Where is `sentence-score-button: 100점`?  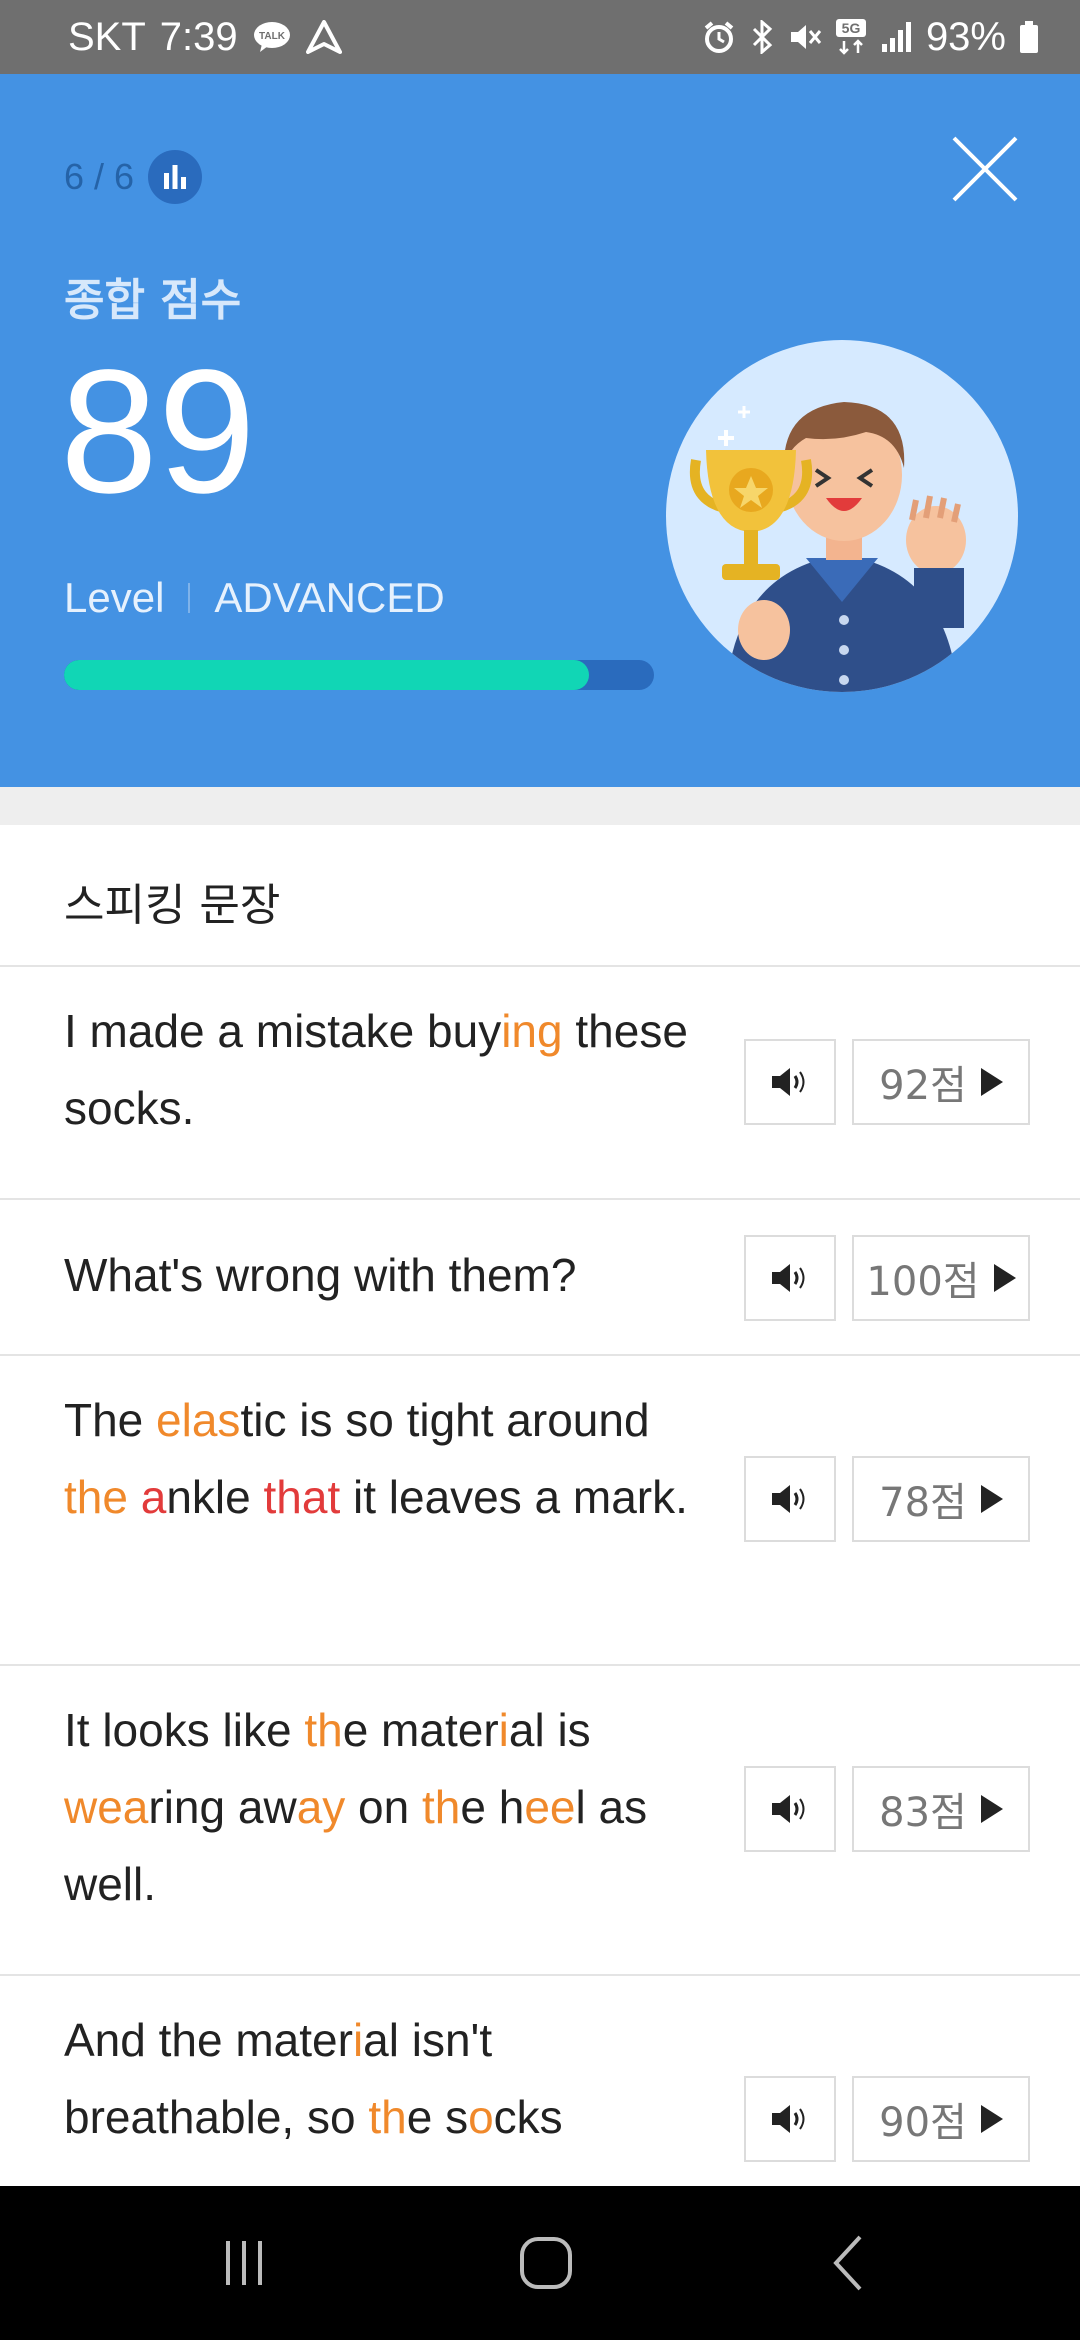 sentence-score-button: 100점 is located at coordinates (941, 1278).